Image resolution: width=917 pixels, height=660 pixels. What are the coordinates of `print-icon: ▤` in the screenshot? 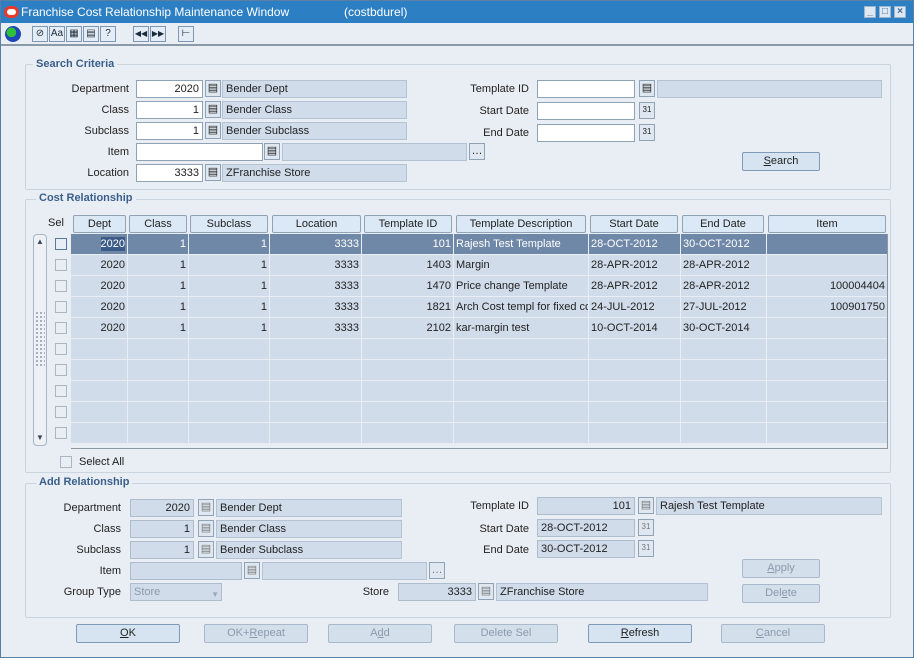 It's located at (91, 34).